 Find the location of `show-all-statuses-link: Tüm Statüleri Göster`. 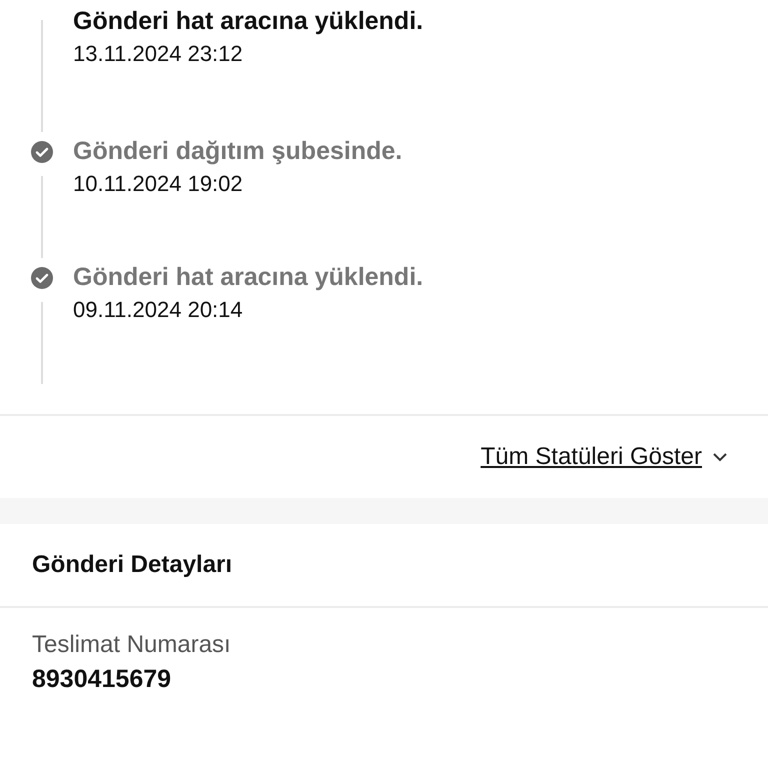

show-all-statuses-link: Tüm Statüleri Göster is located at coordinates (604, 457).